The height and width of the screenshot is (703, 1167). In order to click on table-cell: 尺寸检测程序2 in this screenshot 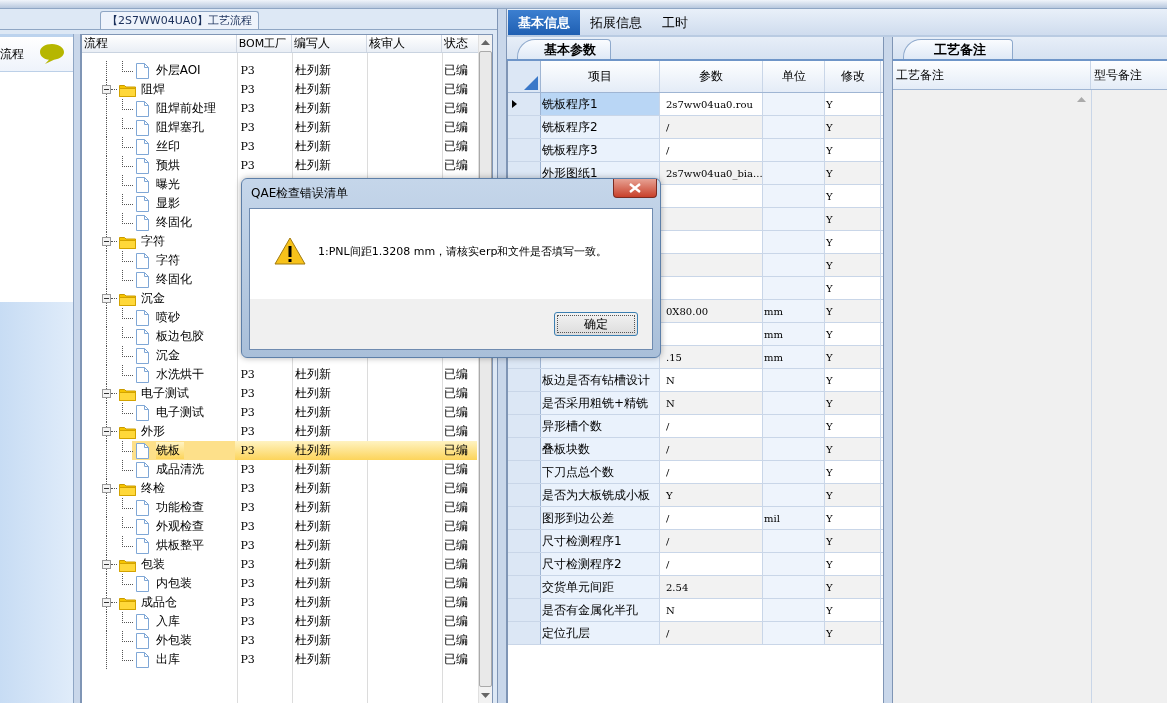, I will do `click(600, 564)`.